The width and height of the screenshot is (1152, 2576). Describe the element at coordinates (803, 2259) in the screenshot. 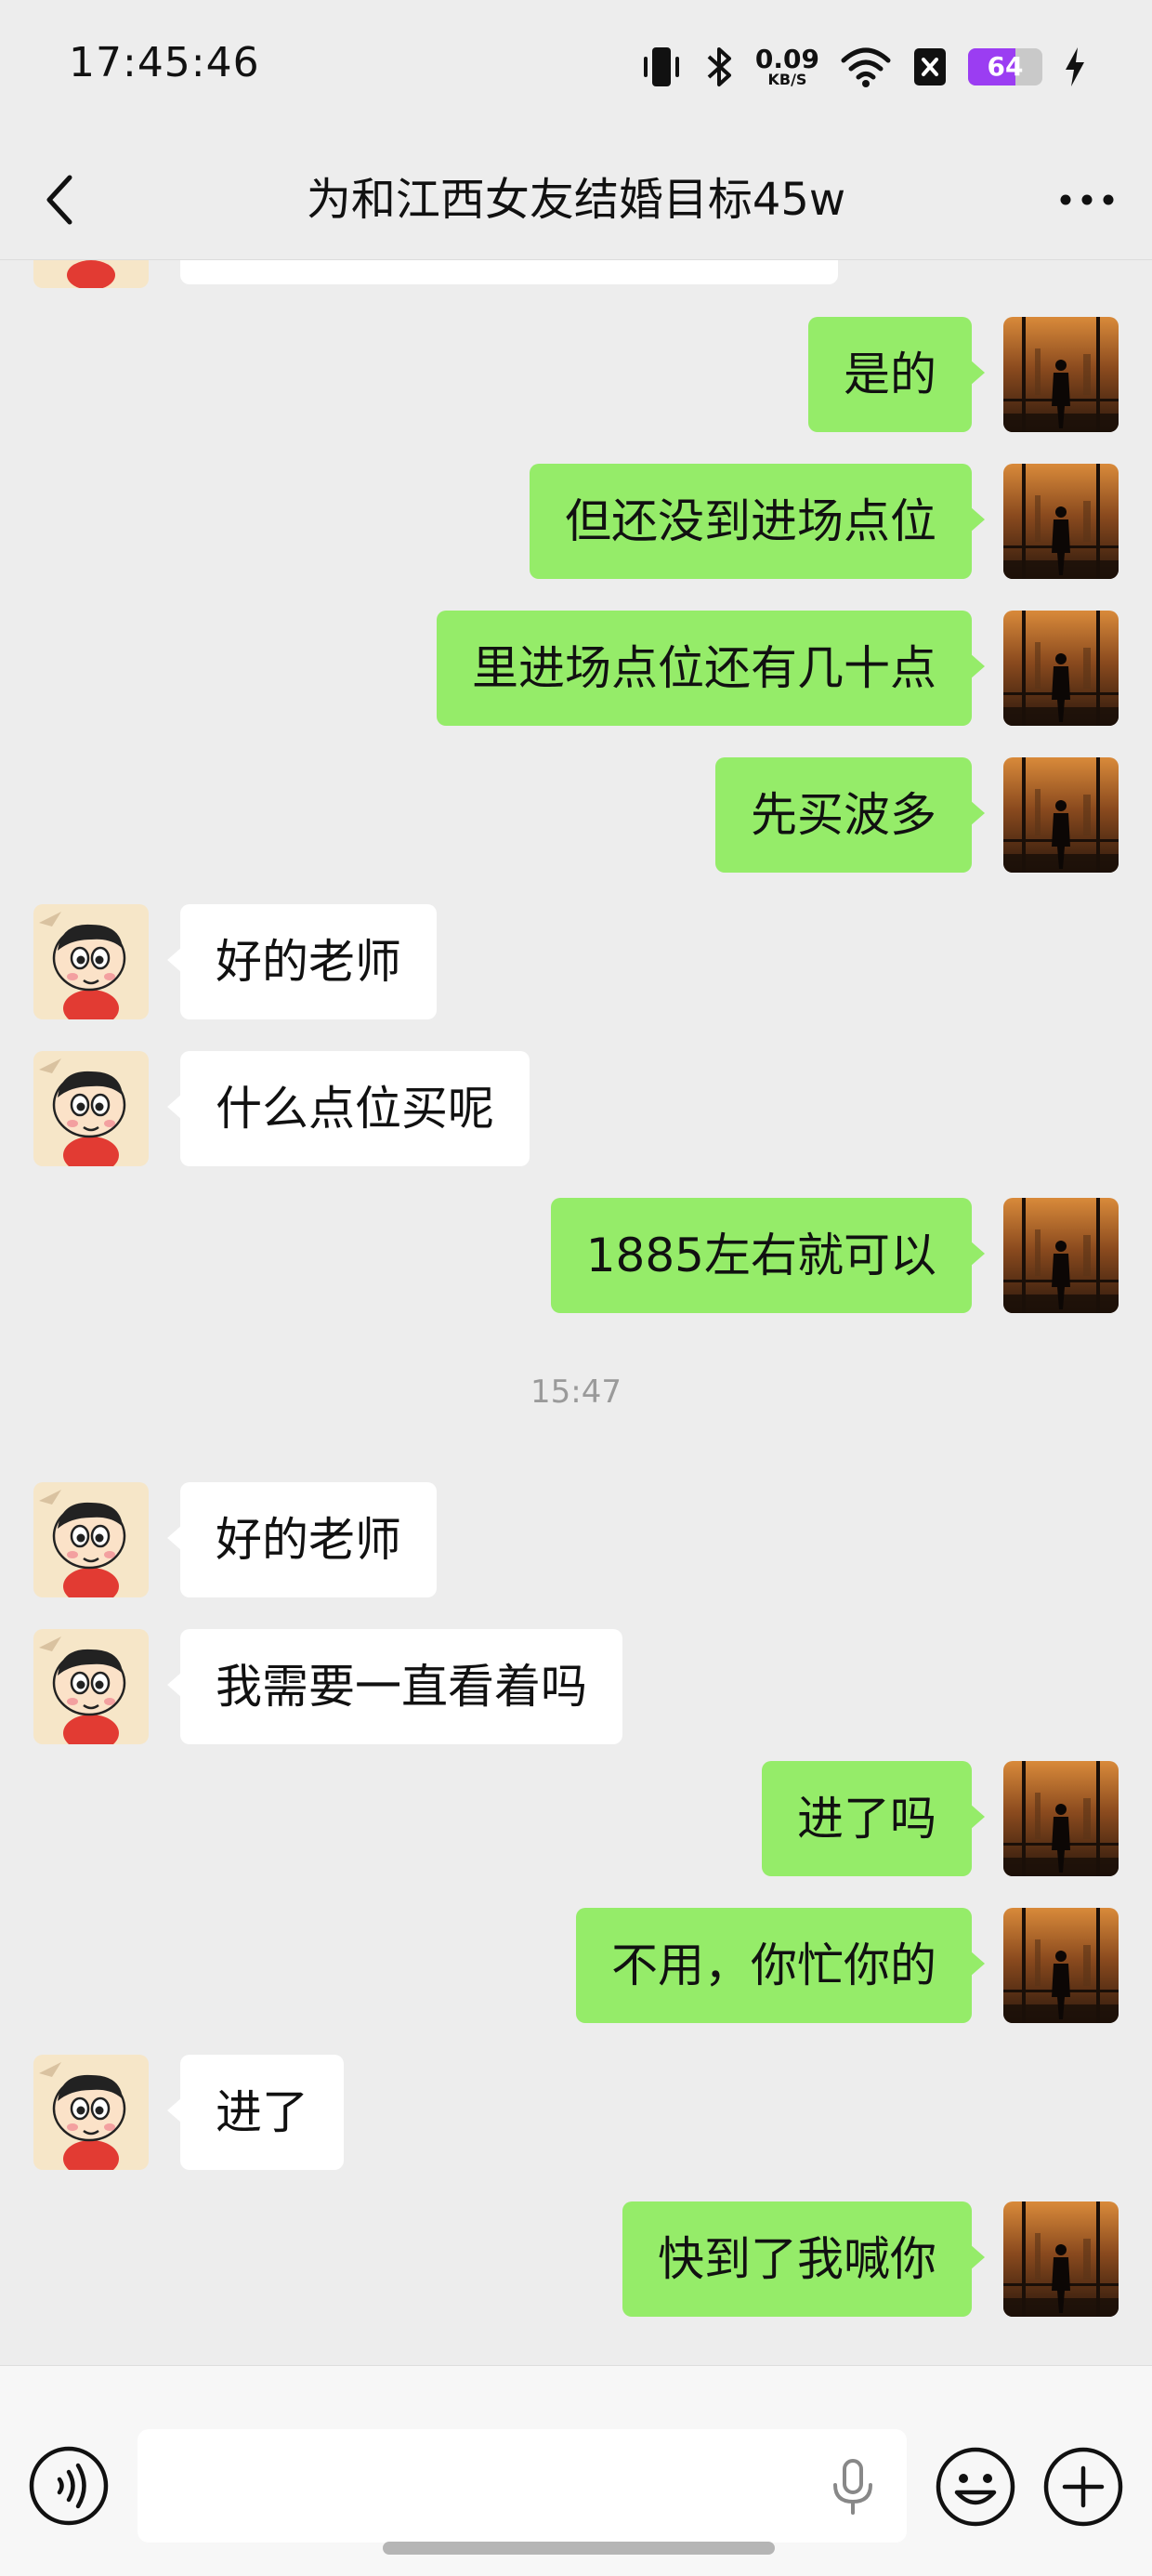

I see `message-bubble: 快到了我喊你` at that location.